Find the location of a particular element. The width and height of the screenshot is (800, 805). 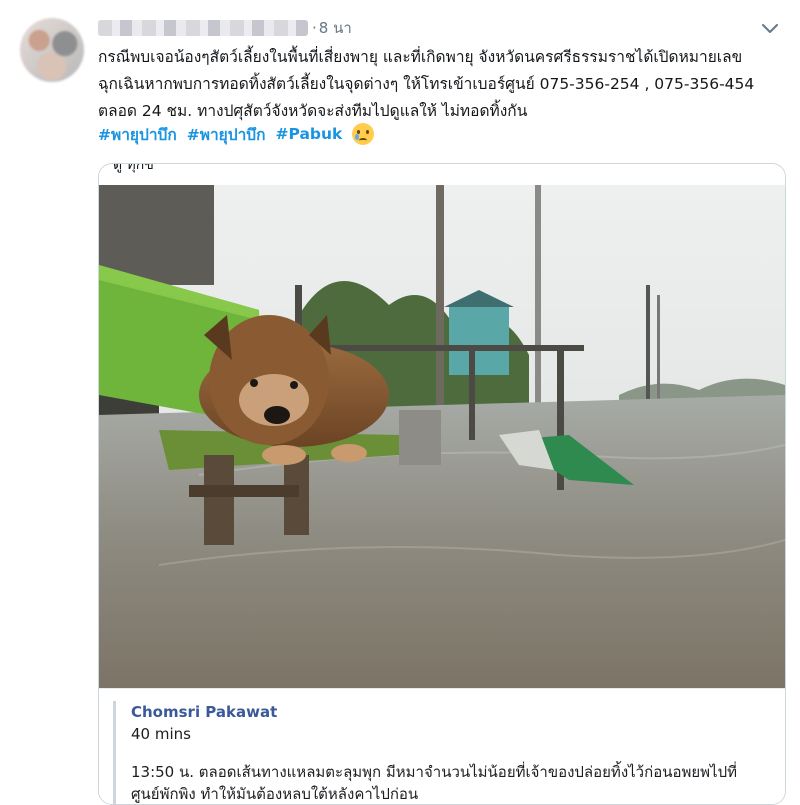

blurred-username is located at coordinates (203, 28).